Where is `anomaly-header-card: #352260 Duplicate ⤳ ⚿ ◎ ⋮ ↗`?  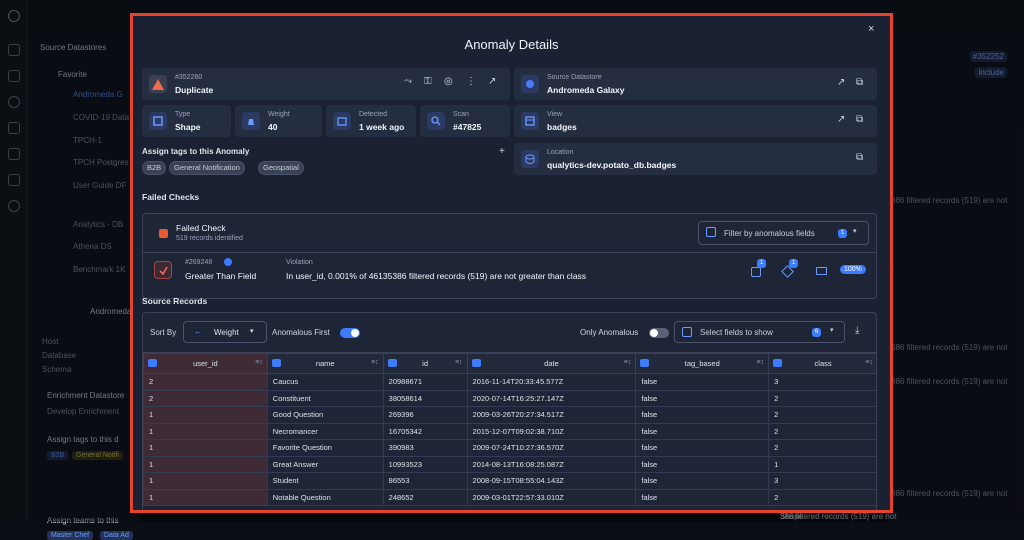 anomaly-header-card: #352260 Duplicate ⤳ ⚿ ◎ ⋮ ↗ is located at coordinates (326, 84).